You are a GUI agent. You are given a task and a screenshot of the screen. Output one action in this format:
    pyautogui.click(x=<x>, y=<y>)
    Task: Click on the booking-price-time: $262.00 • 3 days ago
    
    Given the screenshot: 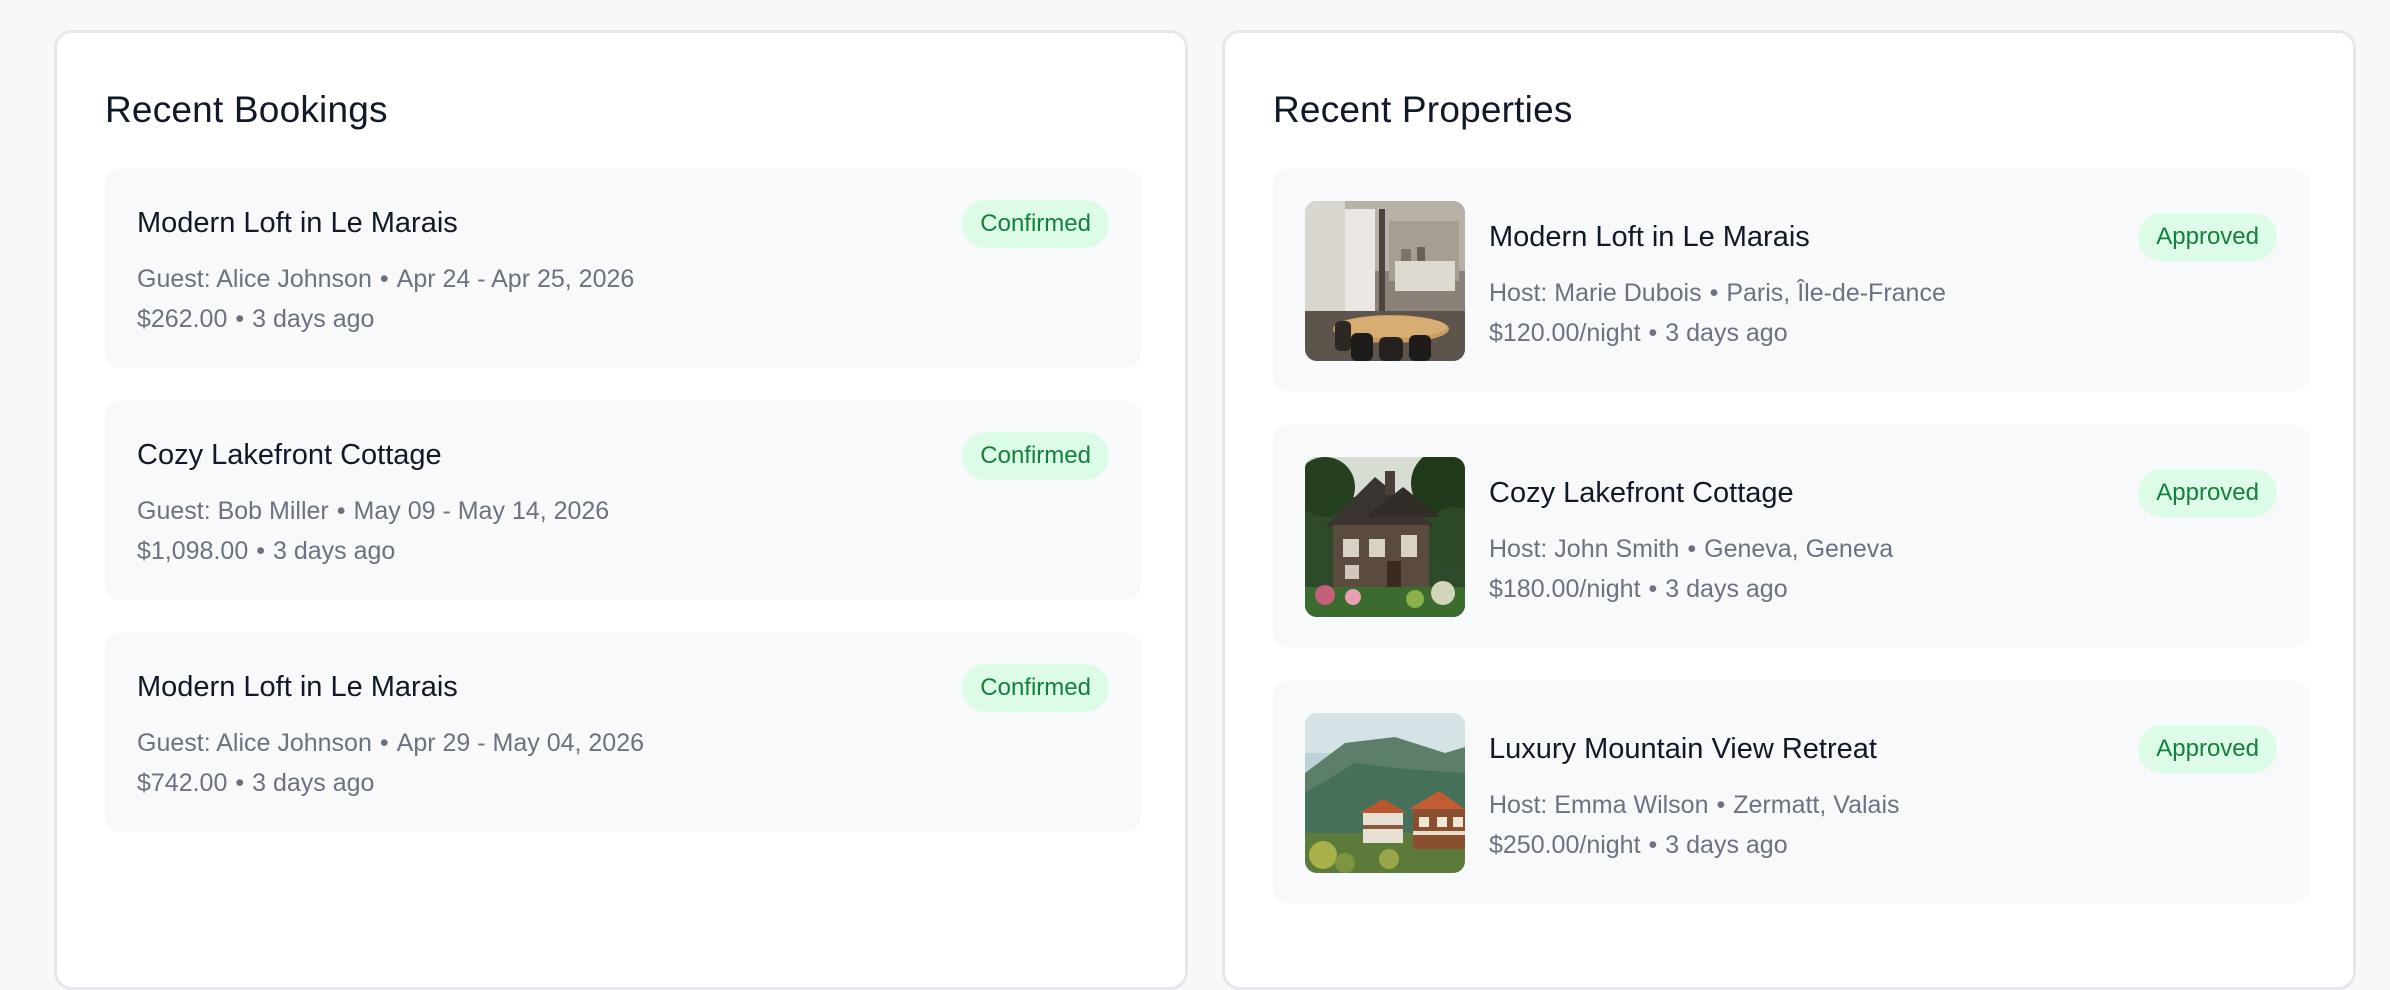 What is the action you would take?
    pyautogui.click(x=255, y=319)
    